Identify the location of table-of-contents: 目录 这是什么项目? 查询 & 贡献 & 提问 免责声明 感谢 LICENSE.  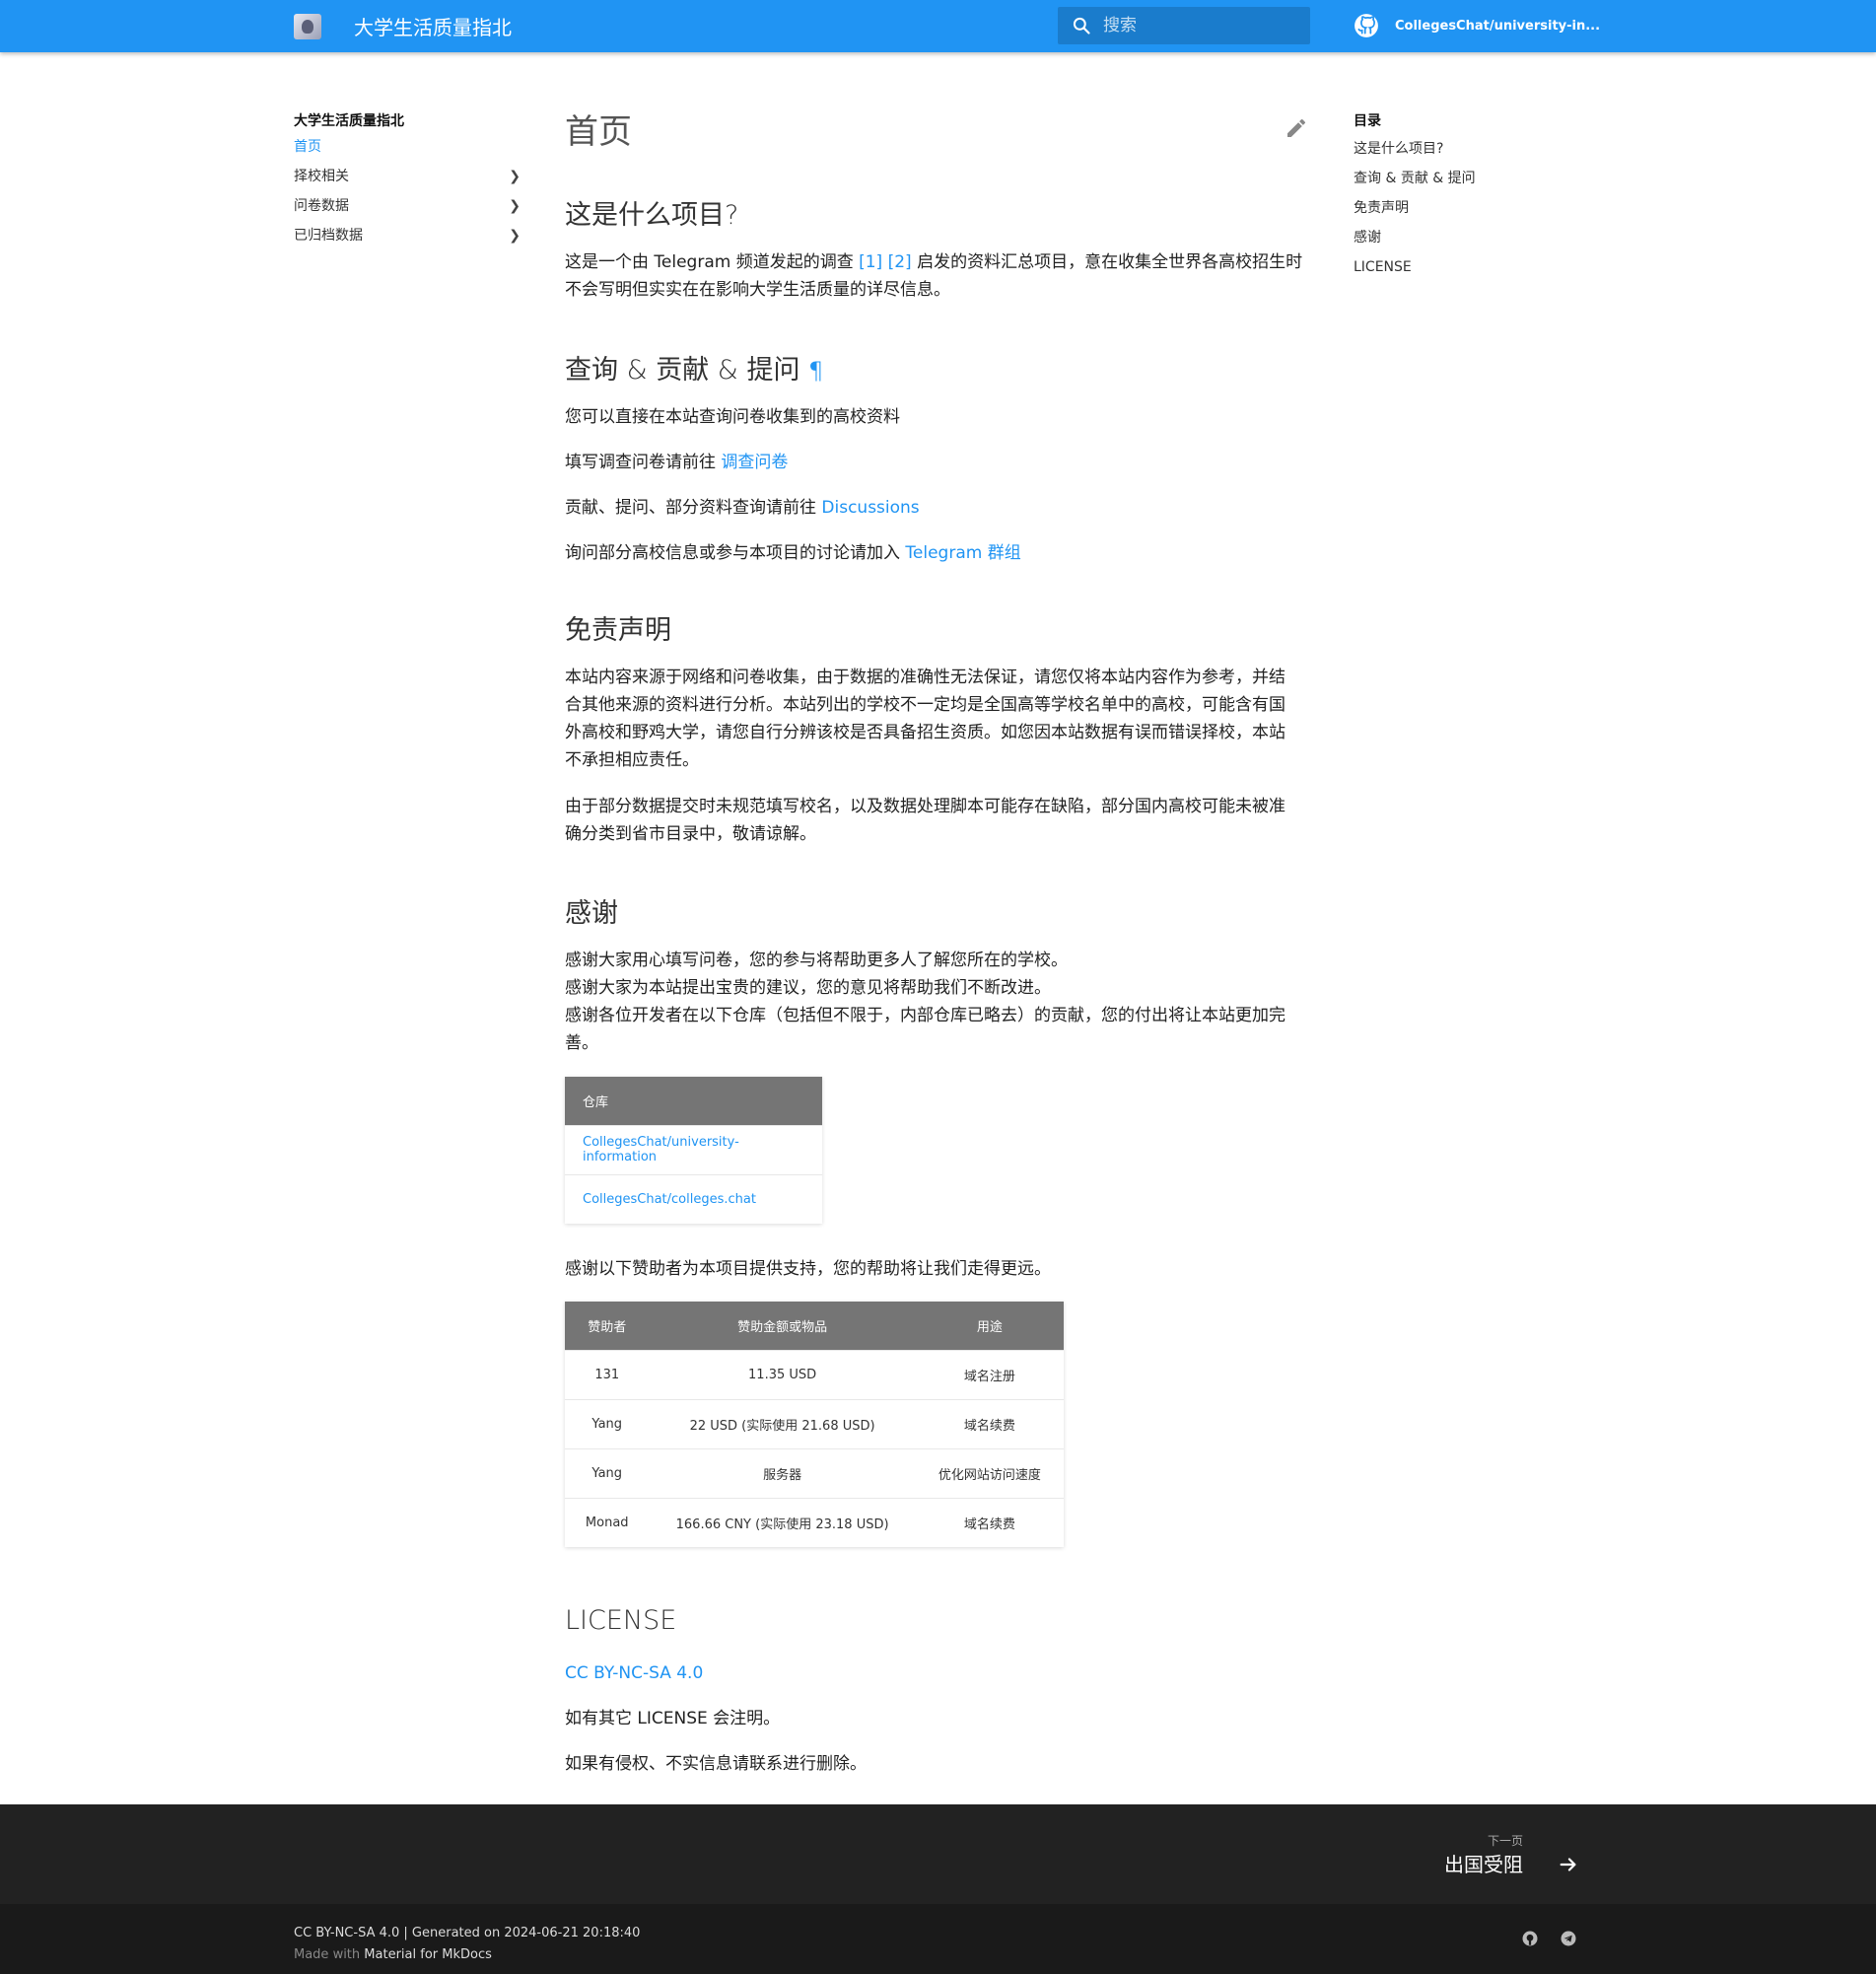
(1467, 196).